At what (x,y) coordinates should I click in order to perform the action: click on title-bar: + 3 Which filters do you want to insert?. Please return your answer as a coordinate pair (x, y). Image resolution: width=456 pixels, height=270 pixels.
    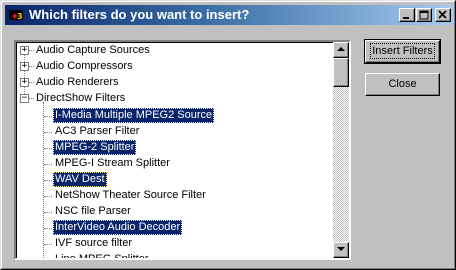
    Looking at the image, I should click on (229, 15).